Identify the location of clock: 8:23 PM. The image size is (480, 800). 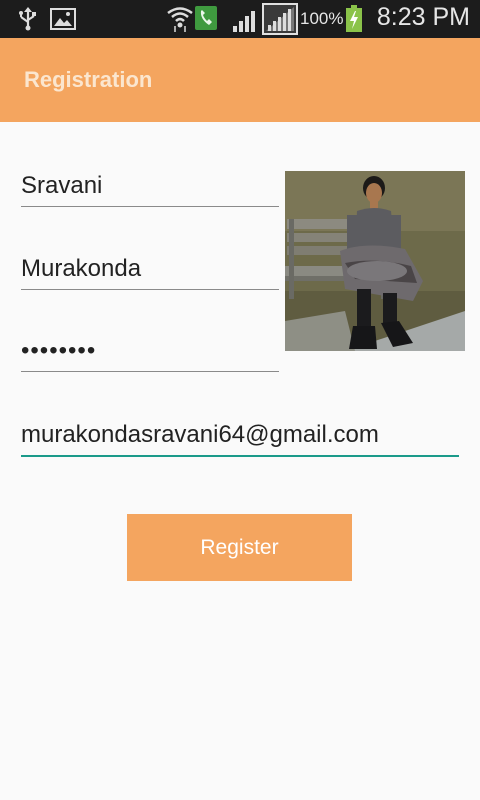
(423, 17).